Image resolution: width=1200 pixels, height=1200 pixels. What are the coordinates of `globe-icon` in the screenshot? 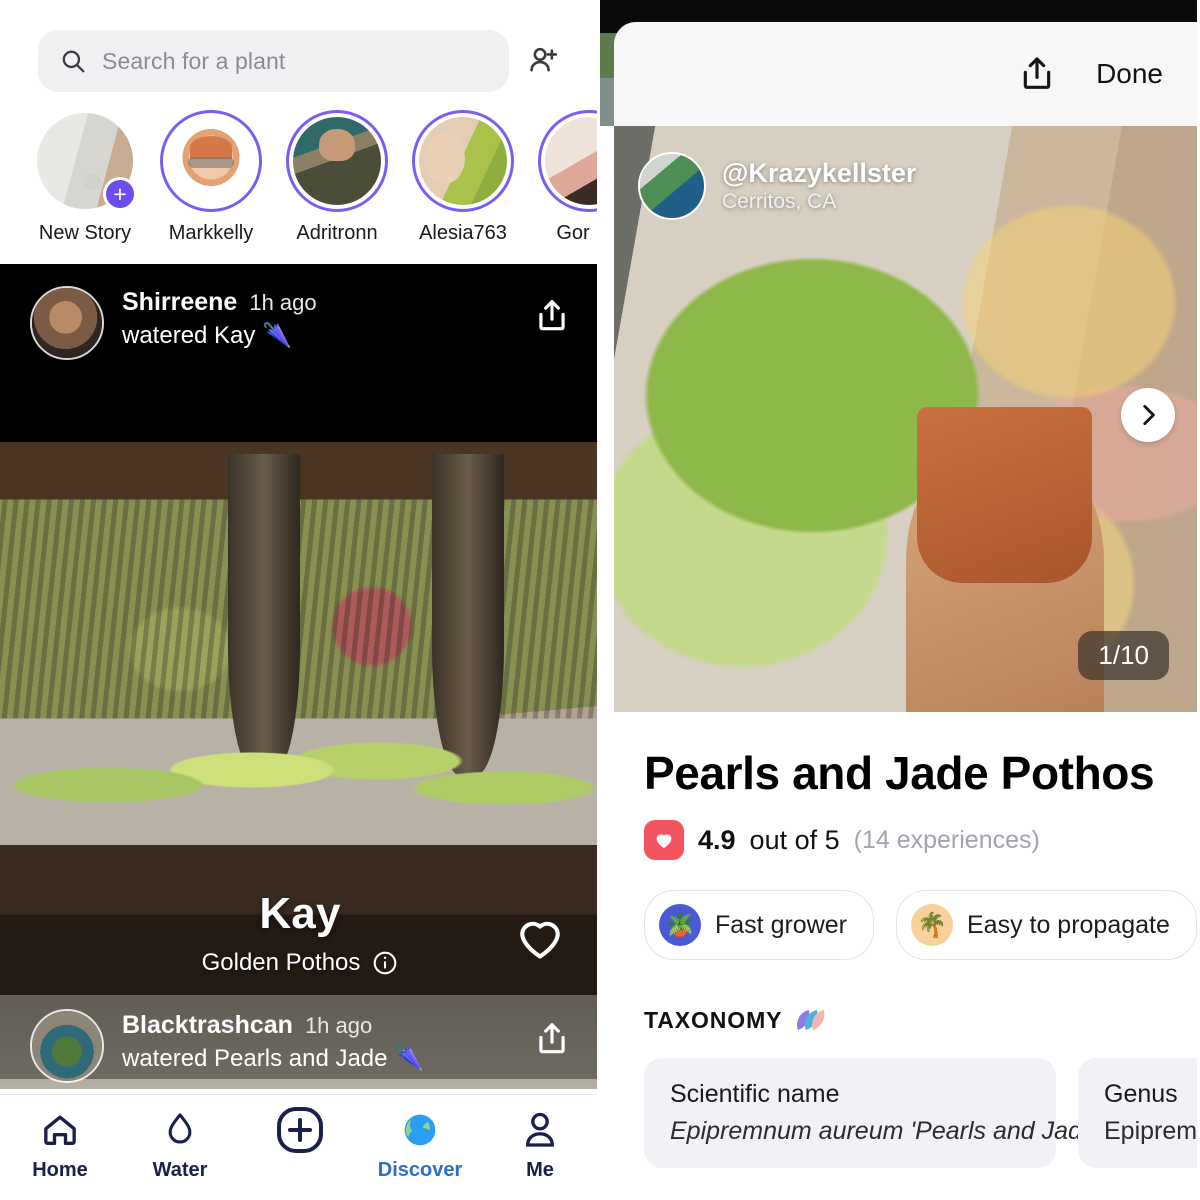 It's located at (420, 1130).